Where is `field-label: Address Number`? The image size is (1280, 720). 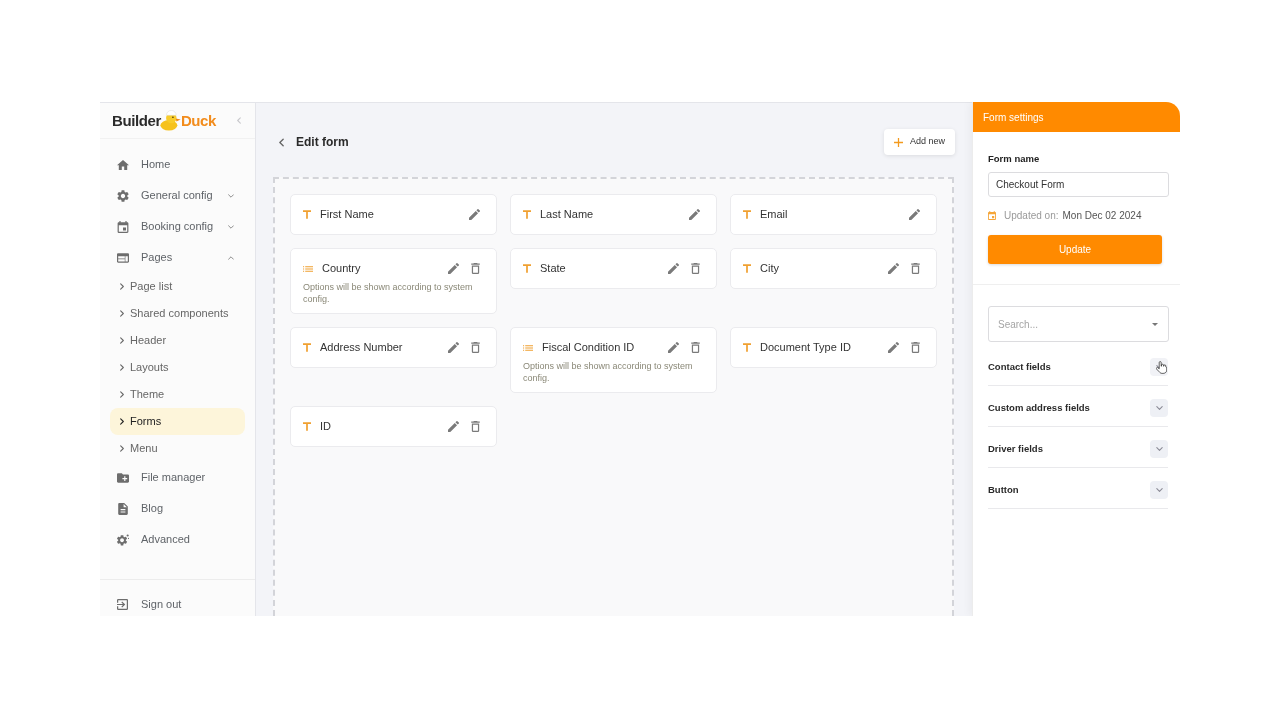
field-label: Address Number is located at coordinates (361, 348).